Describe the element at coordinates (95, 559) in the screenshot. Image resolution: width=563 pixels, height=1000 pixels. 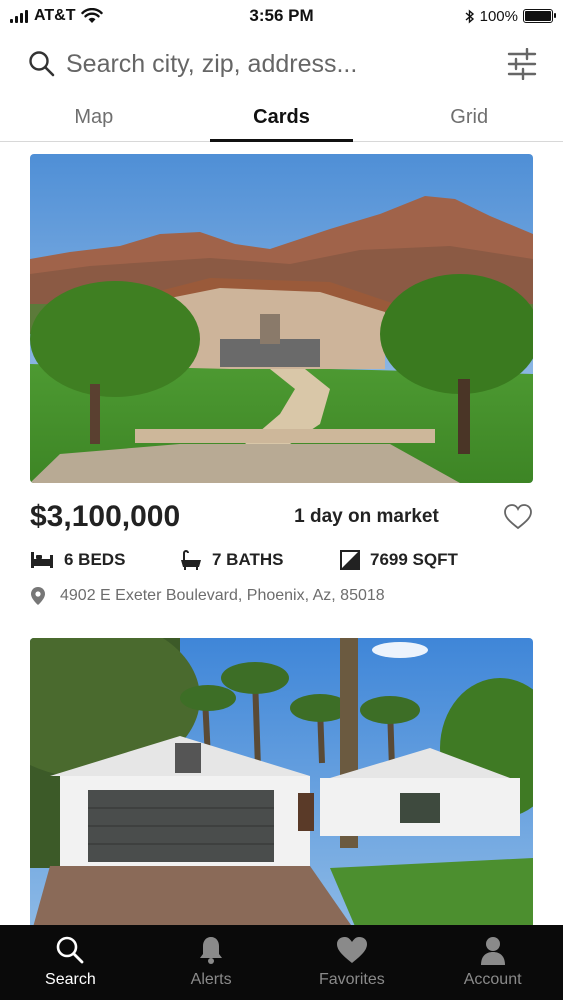
I see `beds-label: 6 BEDS` at that location.